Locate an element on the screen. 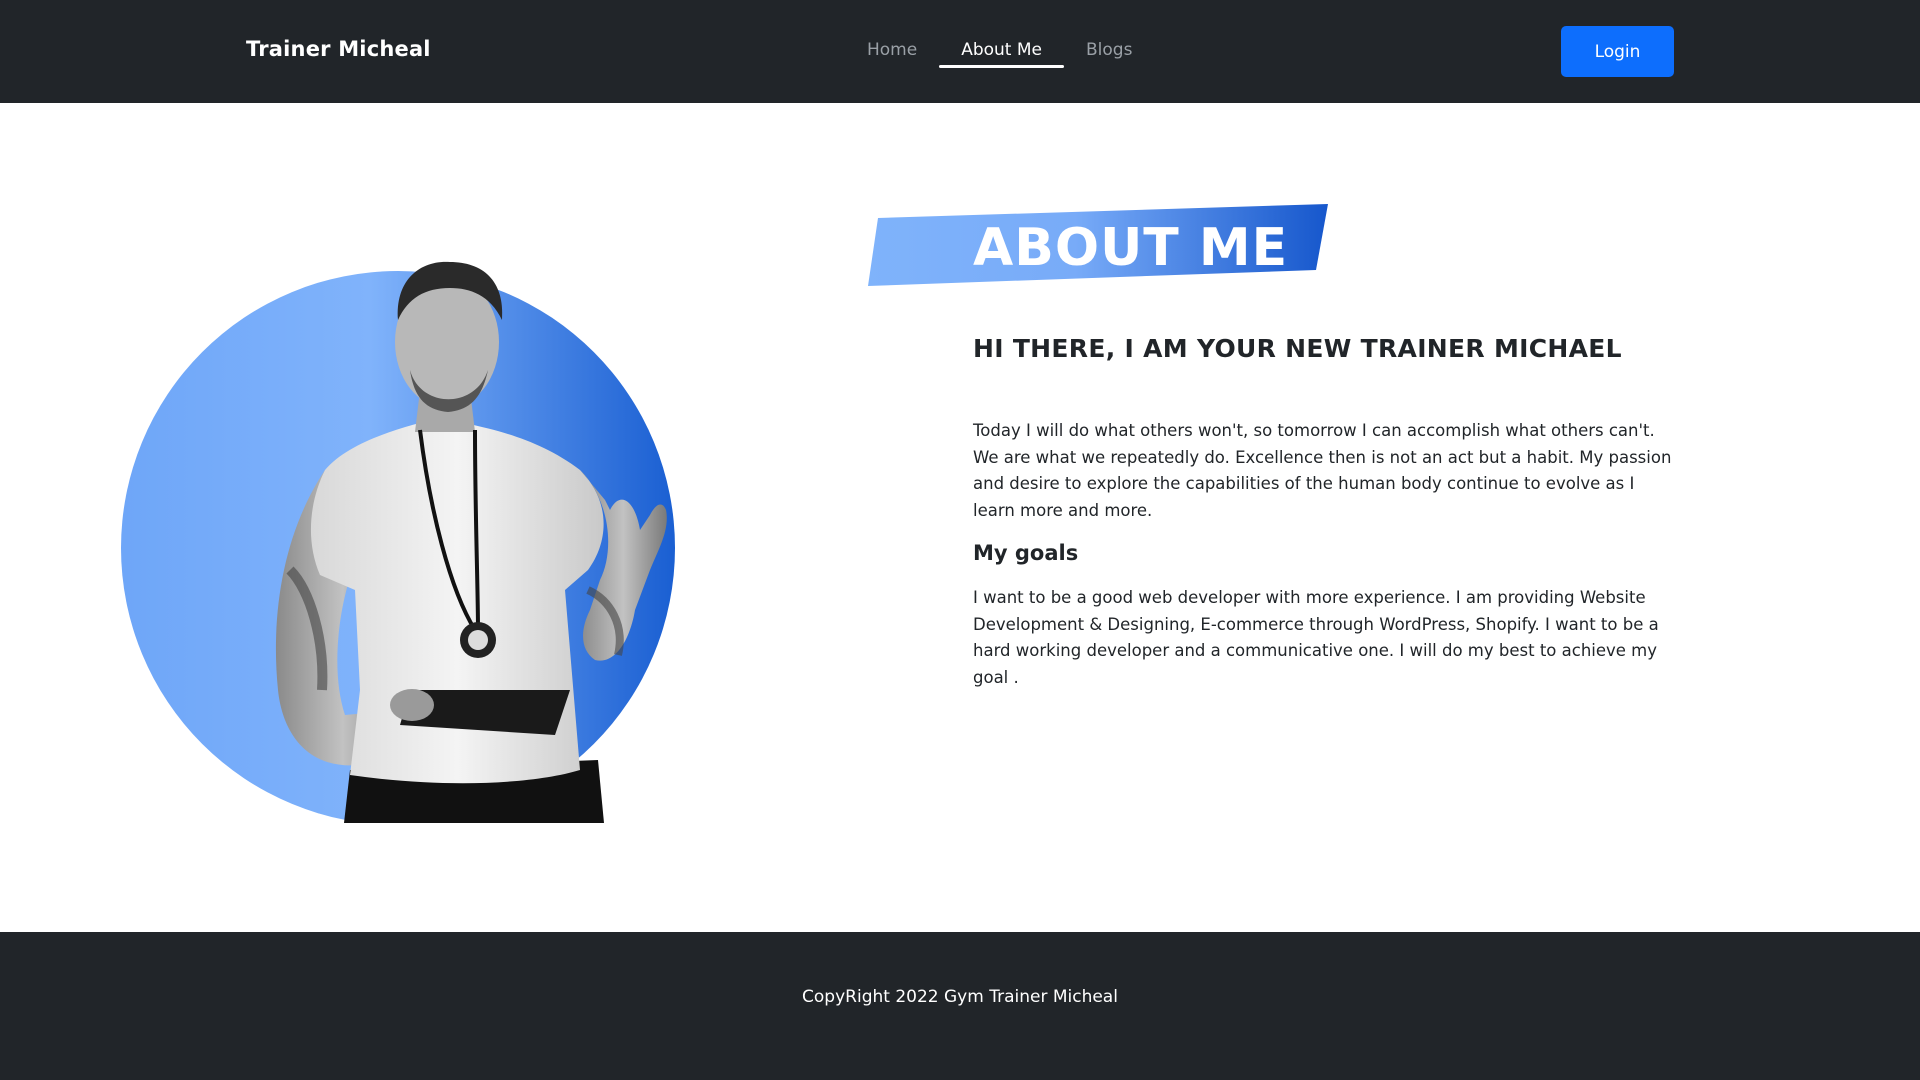 This screenshot has width=1920, height=1080. copyright-text: CopyRight 2022 Gym Trainer Micheal is located at coordinates (960, 997).